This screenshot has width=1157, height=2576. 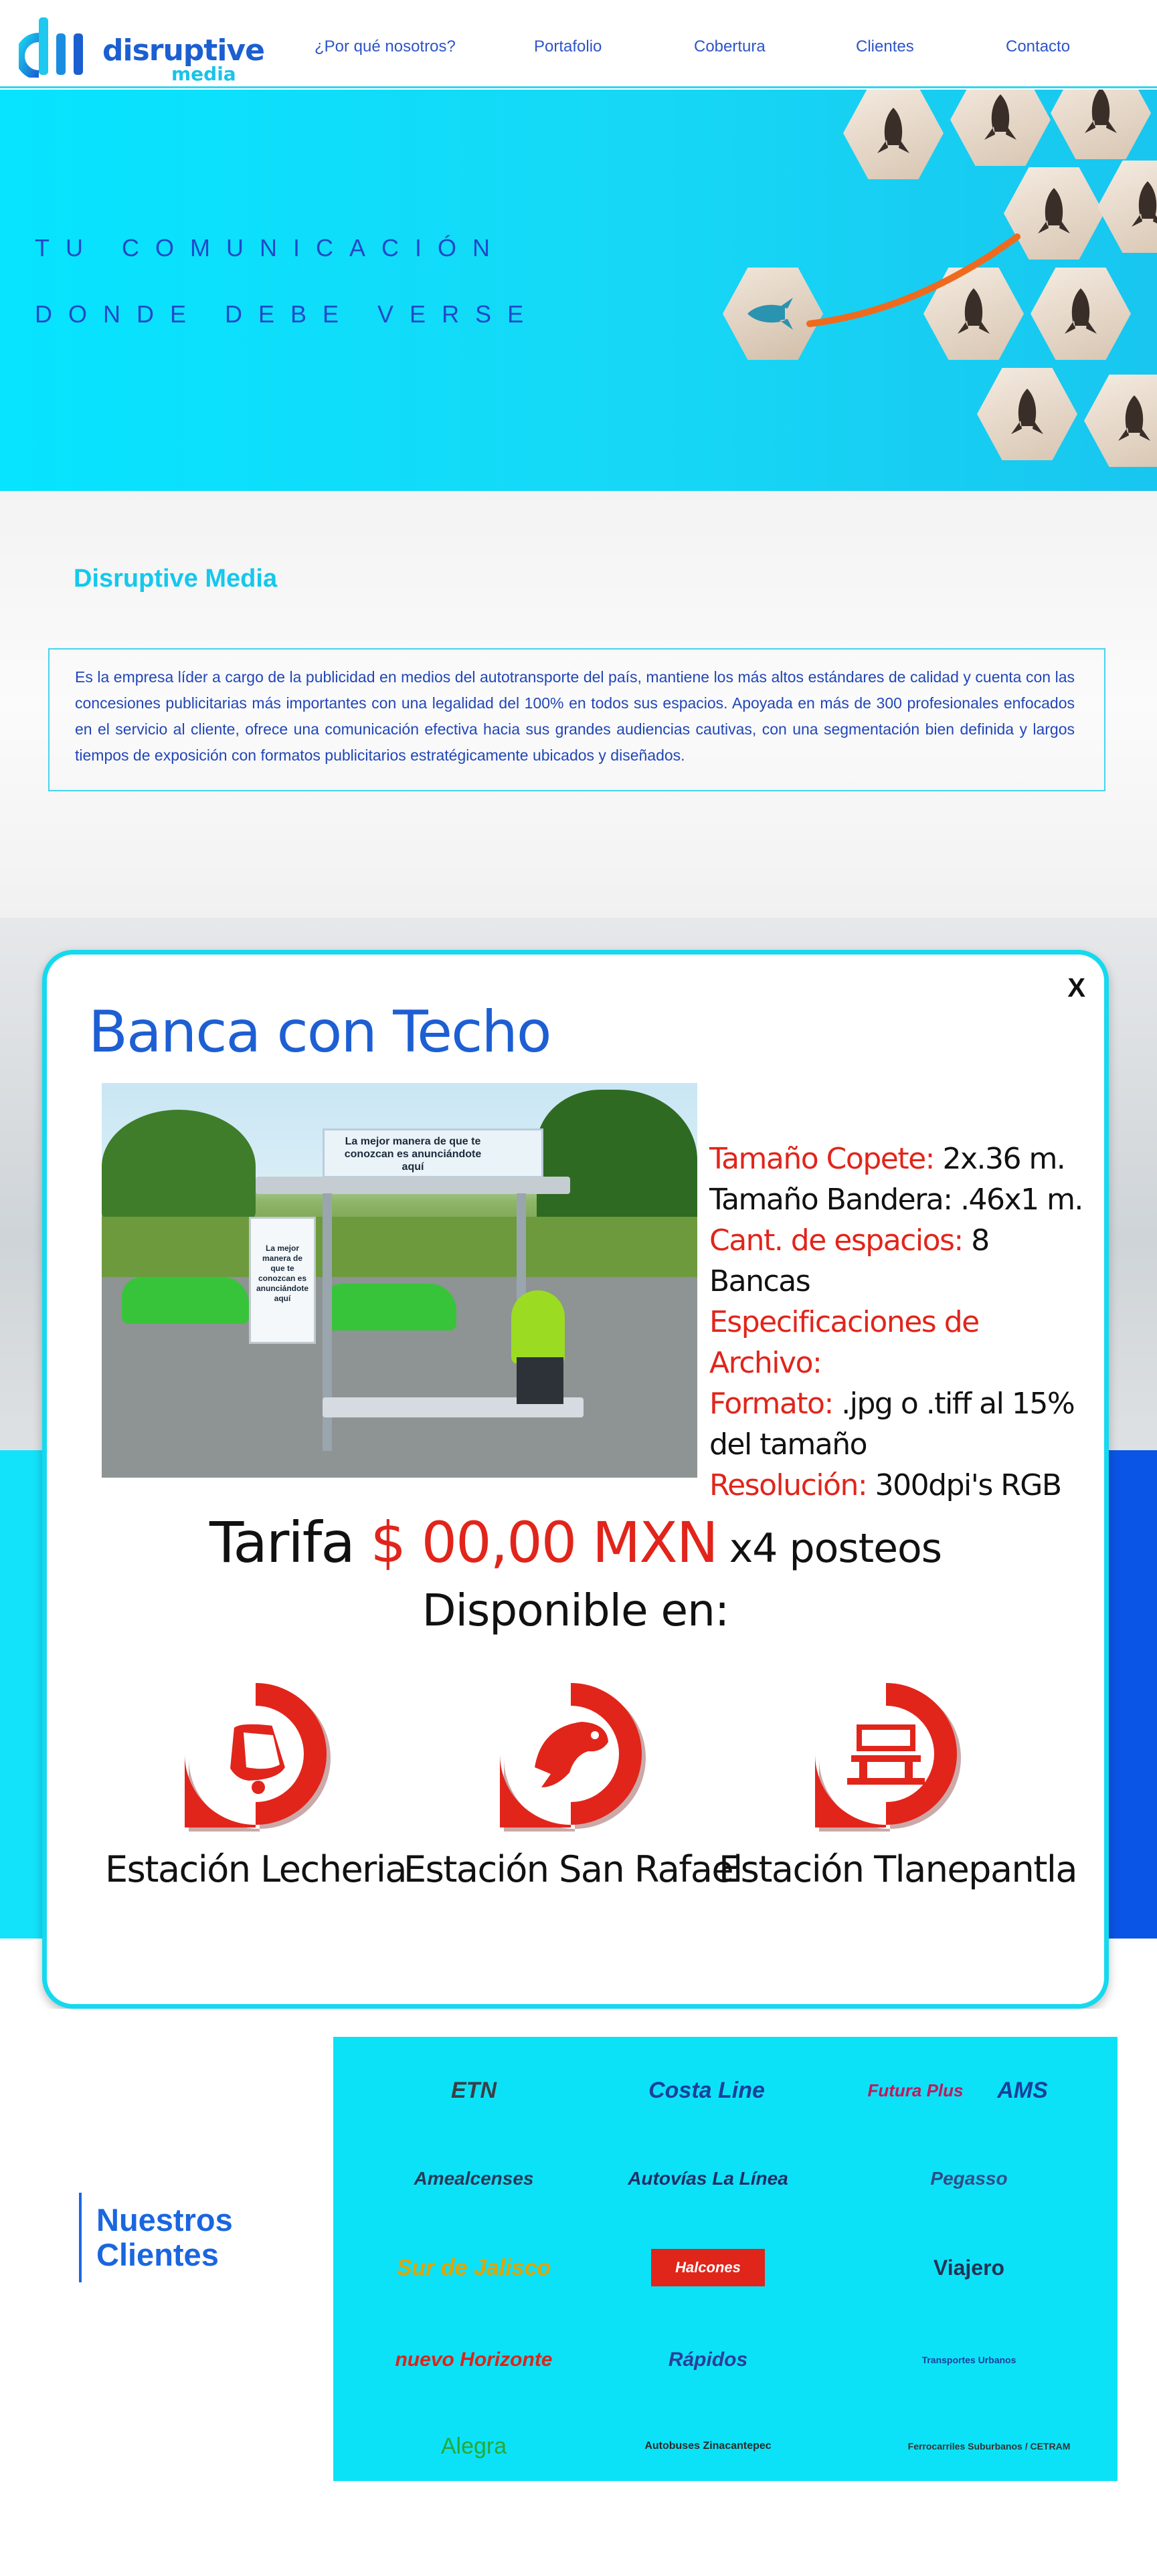 I want to click on spec-row: Tamaño Copete: 2x.36 m., so click(x=897, y=1158).